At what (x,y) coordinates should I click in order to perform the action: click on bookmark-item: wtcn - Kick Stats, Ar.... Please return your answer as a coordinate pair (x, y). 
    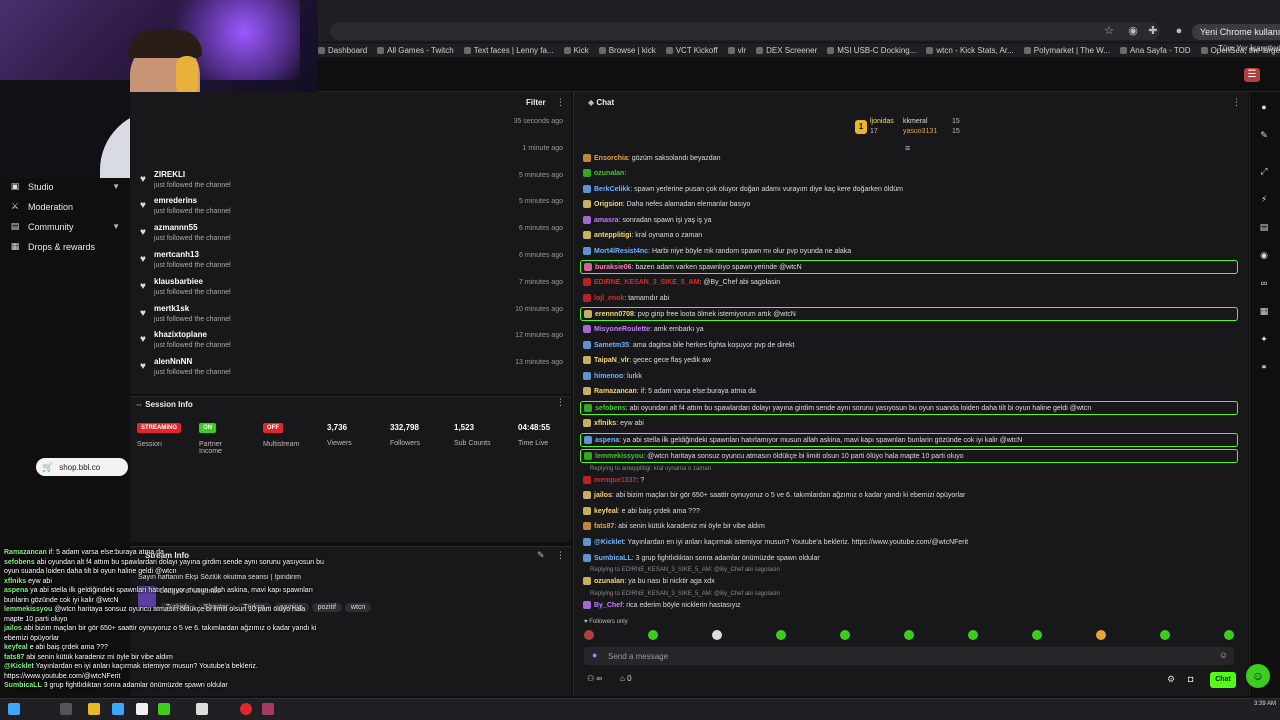
    Looking at the image, I should click on (970, 50).